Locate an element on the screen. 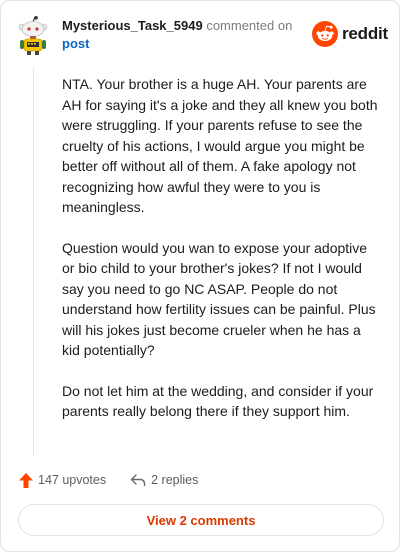 This screenshot has width=400, height=552. snoo-avatar-icon is located at coordinates (33, 35).